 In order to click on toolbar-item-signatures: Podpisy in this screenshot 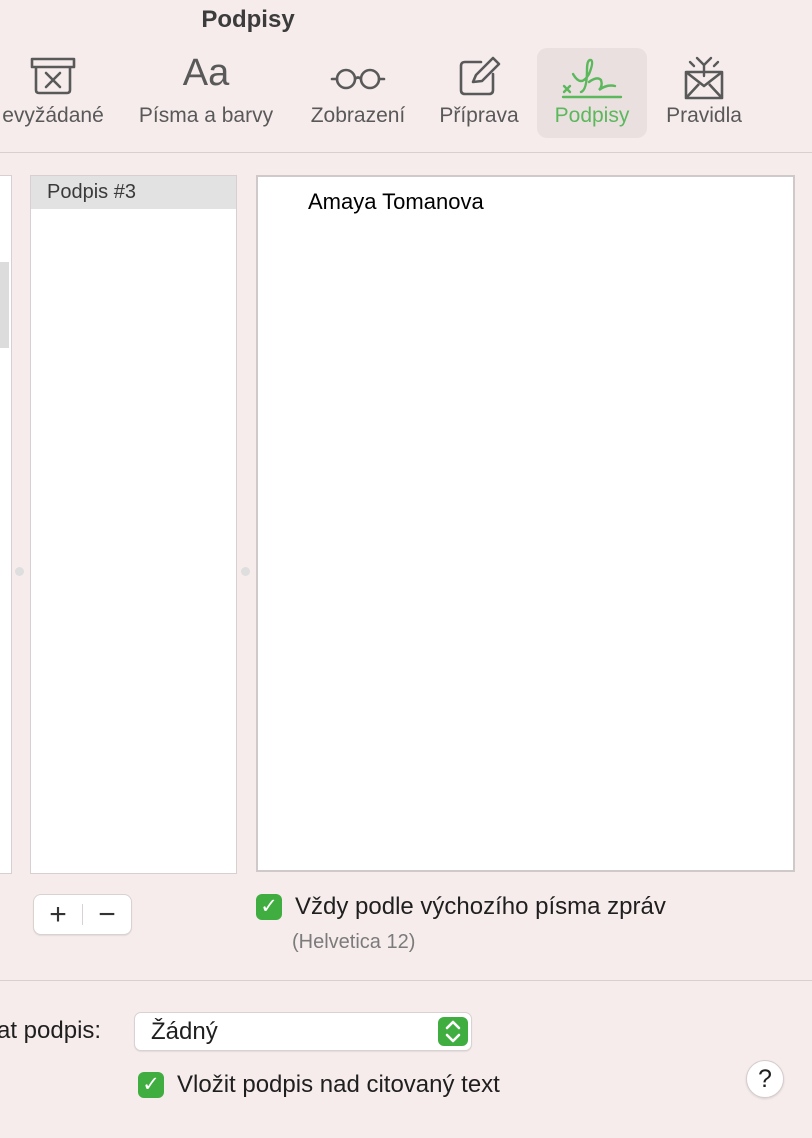, I will do `click(592, 93)`.